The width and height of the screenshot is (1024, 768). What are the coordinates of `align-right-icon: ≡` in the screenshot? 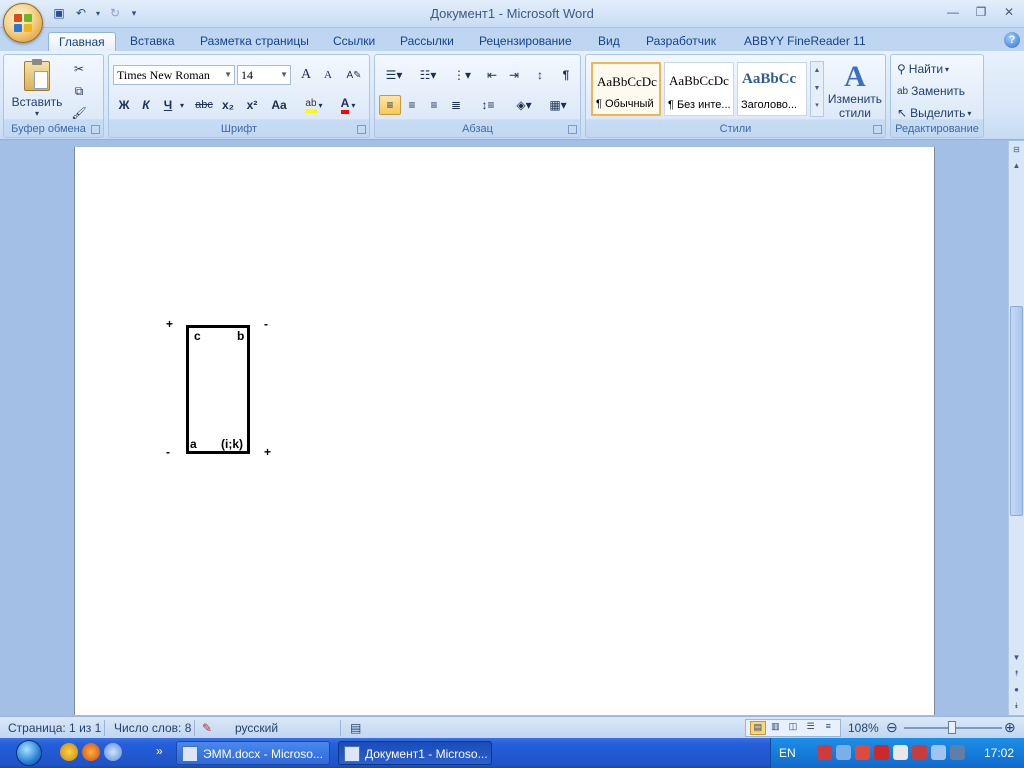 It's located at (434, 105).